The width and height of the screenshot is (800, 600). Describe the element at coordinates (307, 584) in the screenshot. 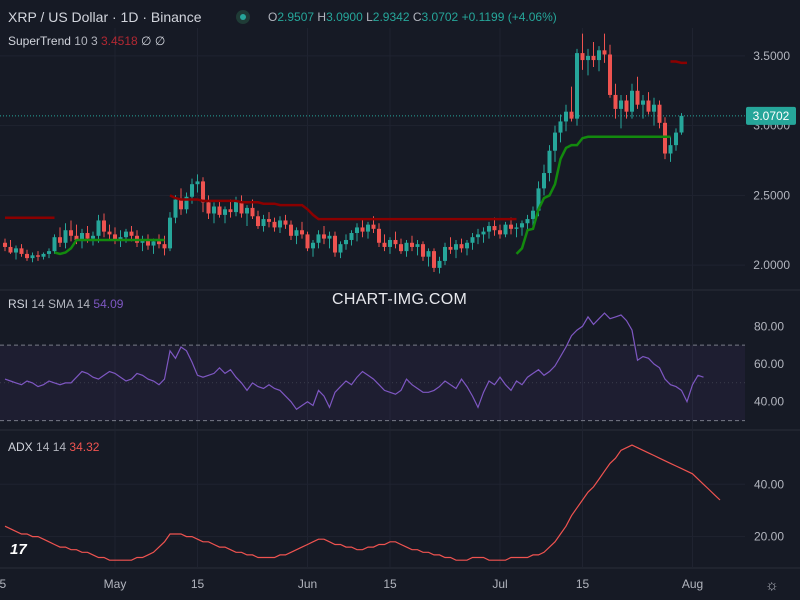

I see `x-tick-label: Jun` at that location.